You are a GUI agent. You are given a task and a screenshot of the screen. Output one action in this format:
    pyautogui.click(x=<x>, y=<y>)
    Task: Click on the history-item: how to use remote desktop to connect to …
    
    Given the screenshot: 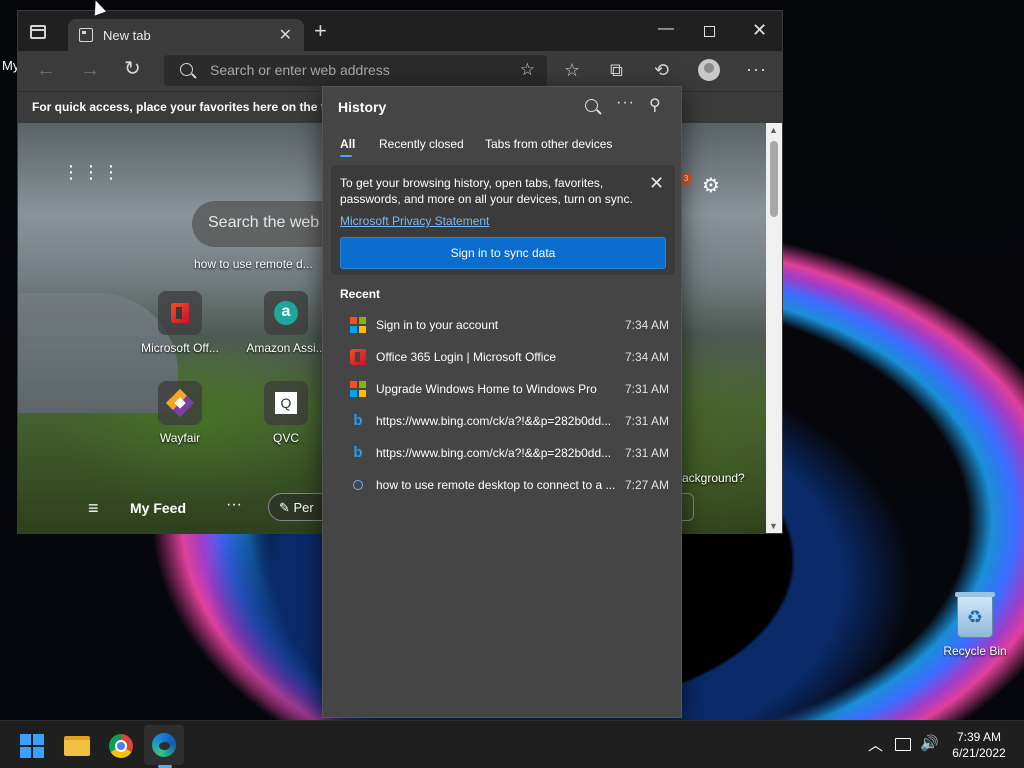 What is the action you would take?
    pyautogui.click(x=502, y=485)
    